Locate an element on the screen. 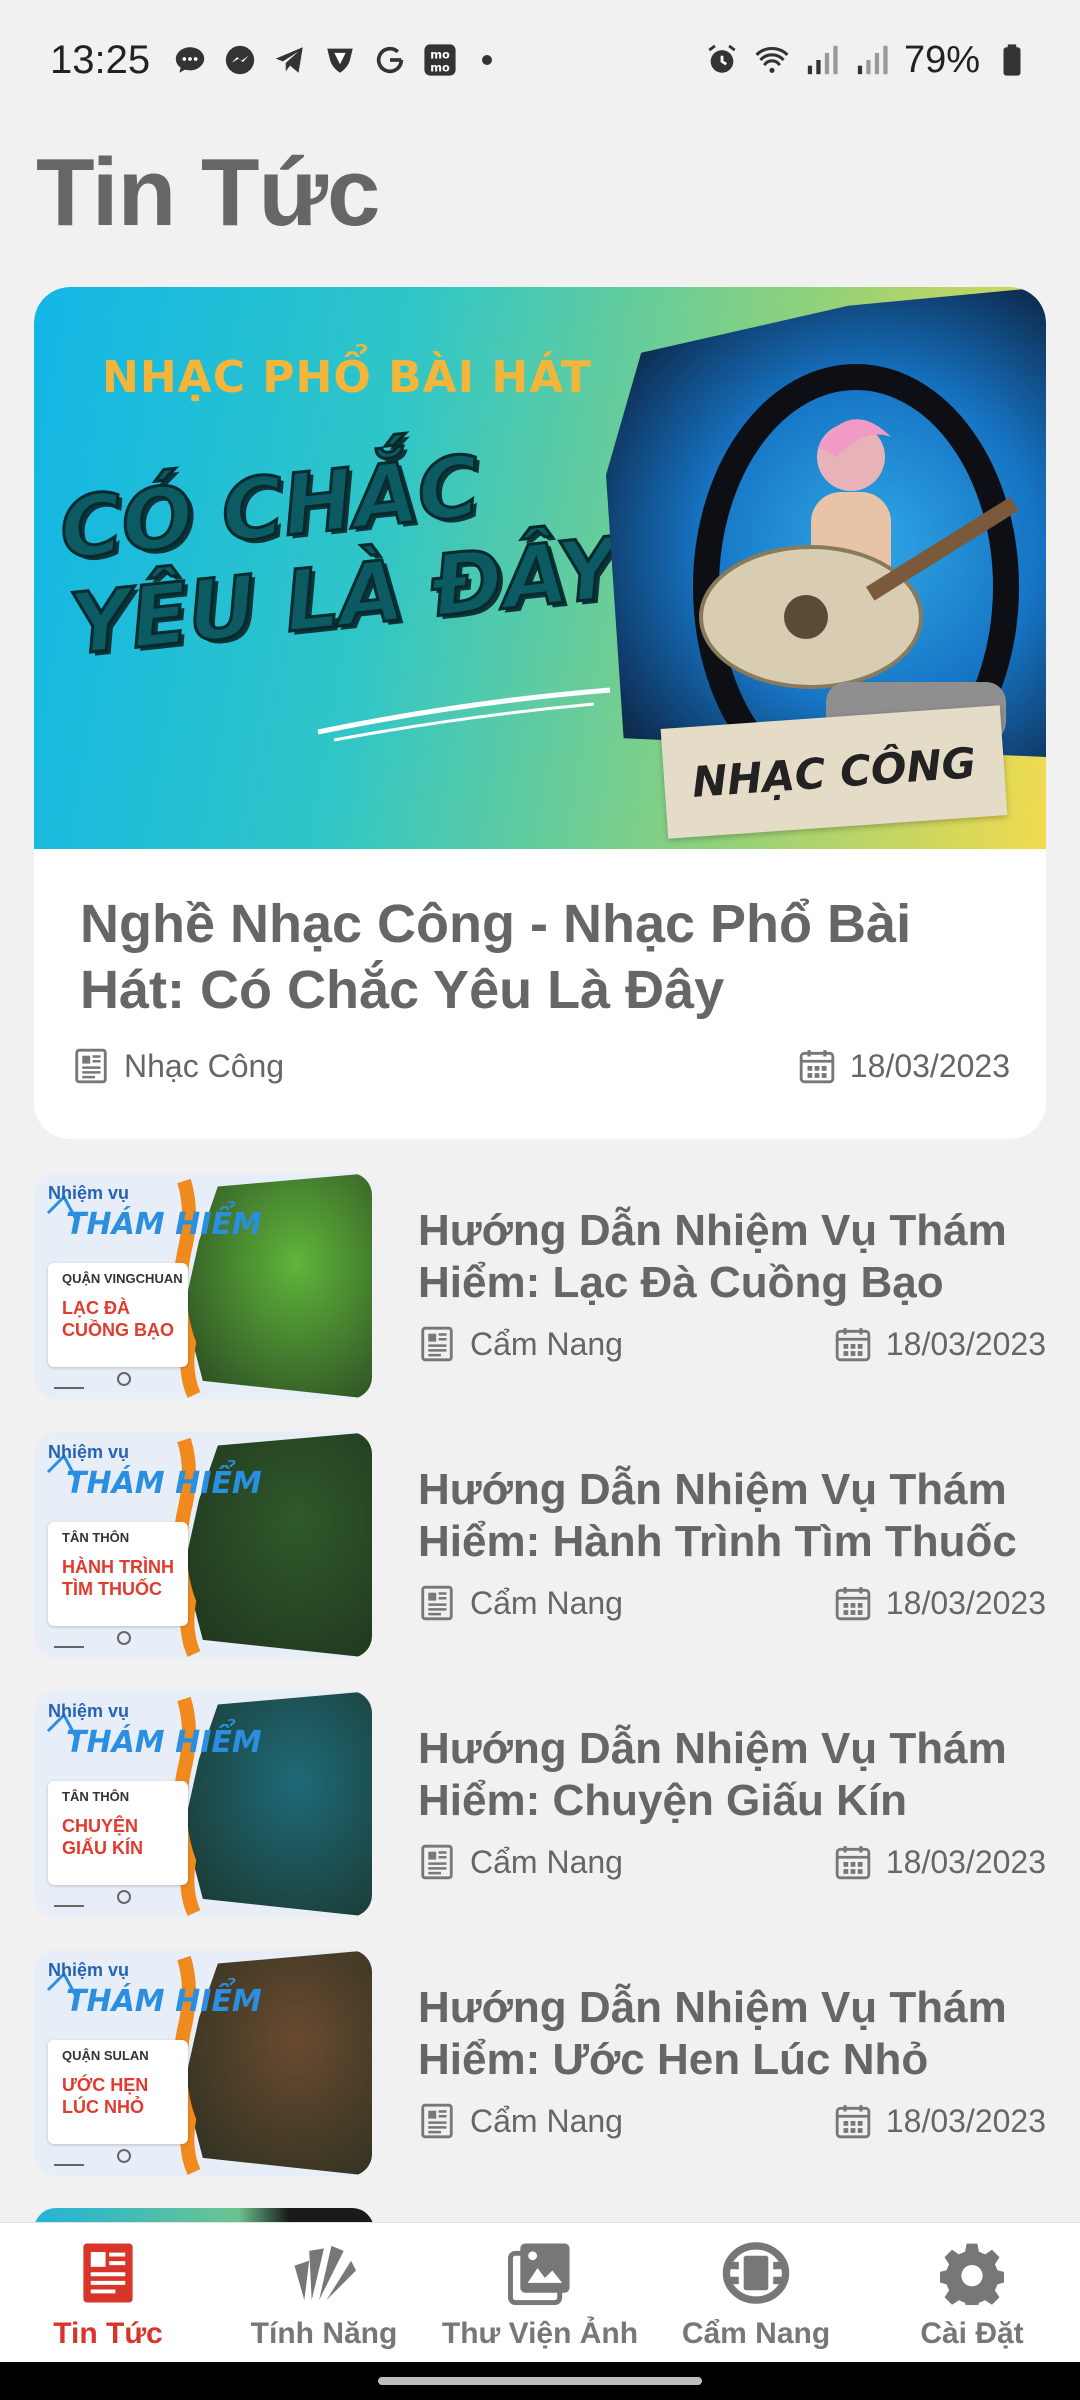 Image resolution: width=1080 pixels, height=2400 pixels. g-icon is located at coordinates (390, 60).